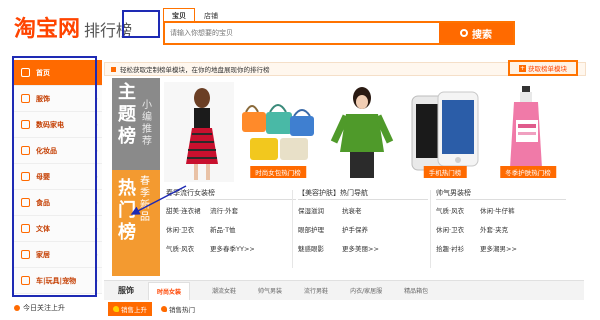  I want to click on hot-ranking-title: 热门榜, so click(127, 210).